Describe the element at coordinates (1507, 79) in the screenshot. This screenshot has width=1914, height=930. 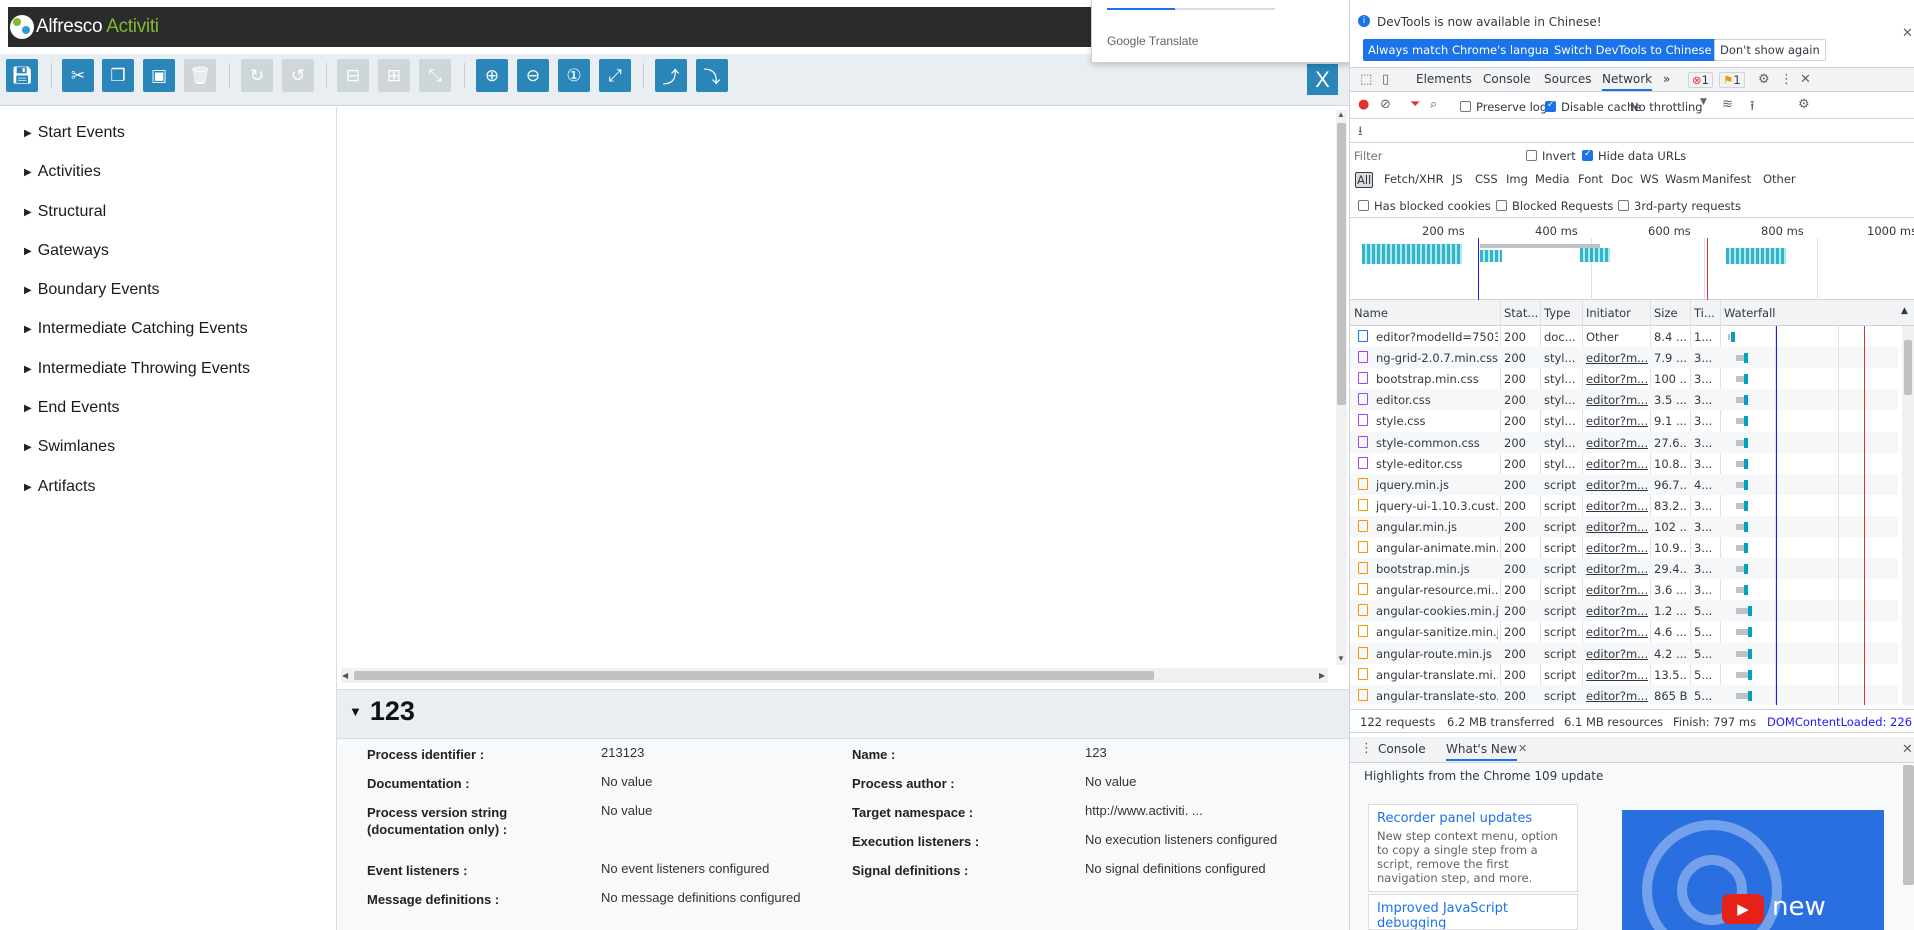
I see `tab-console: Console` at that location.